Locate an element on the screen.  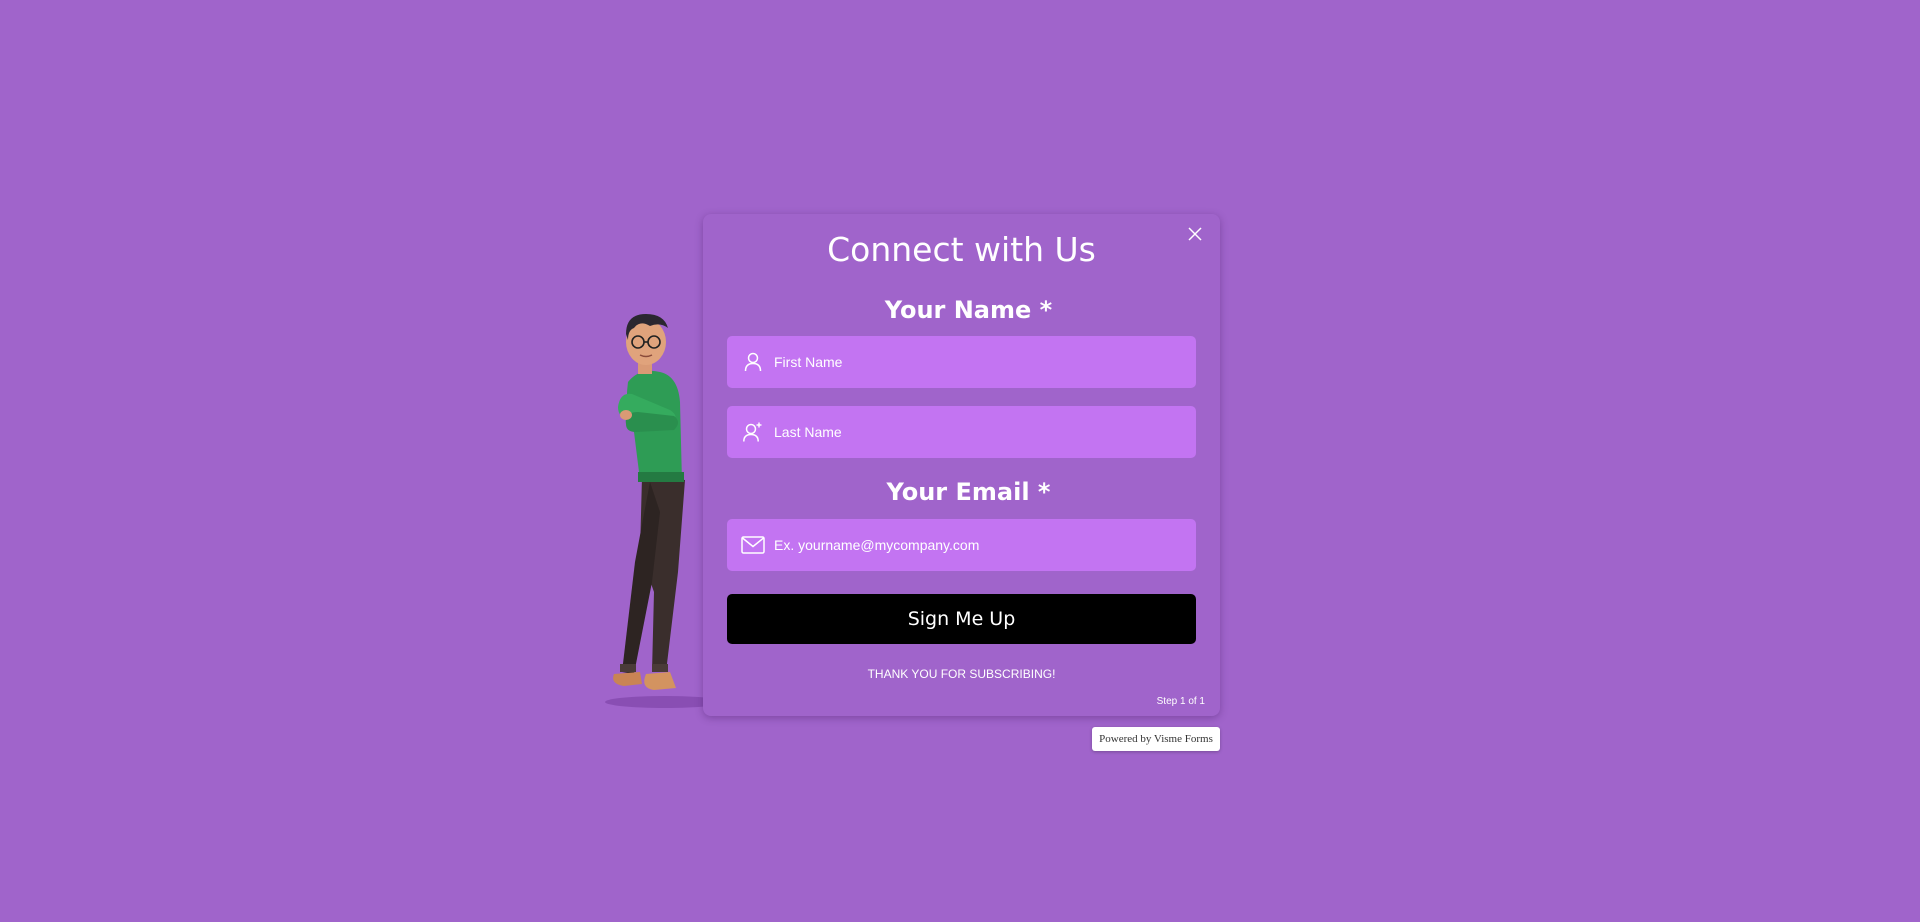
user-plus-icon is located at coordinates (753, 432).